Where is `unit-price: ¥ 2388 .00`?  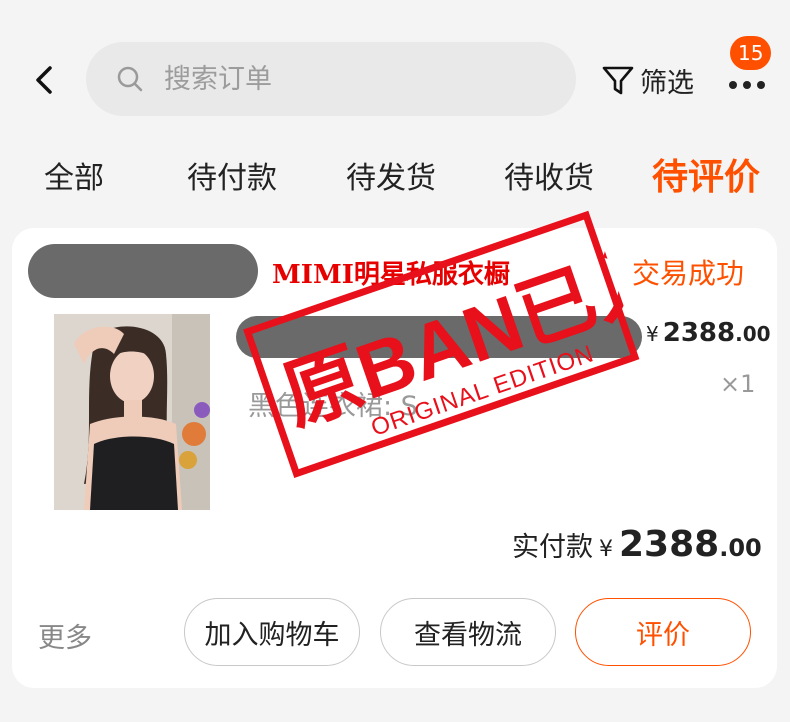
unit-price: ¥ 2388 .00 is located at coordinates (708, 333).